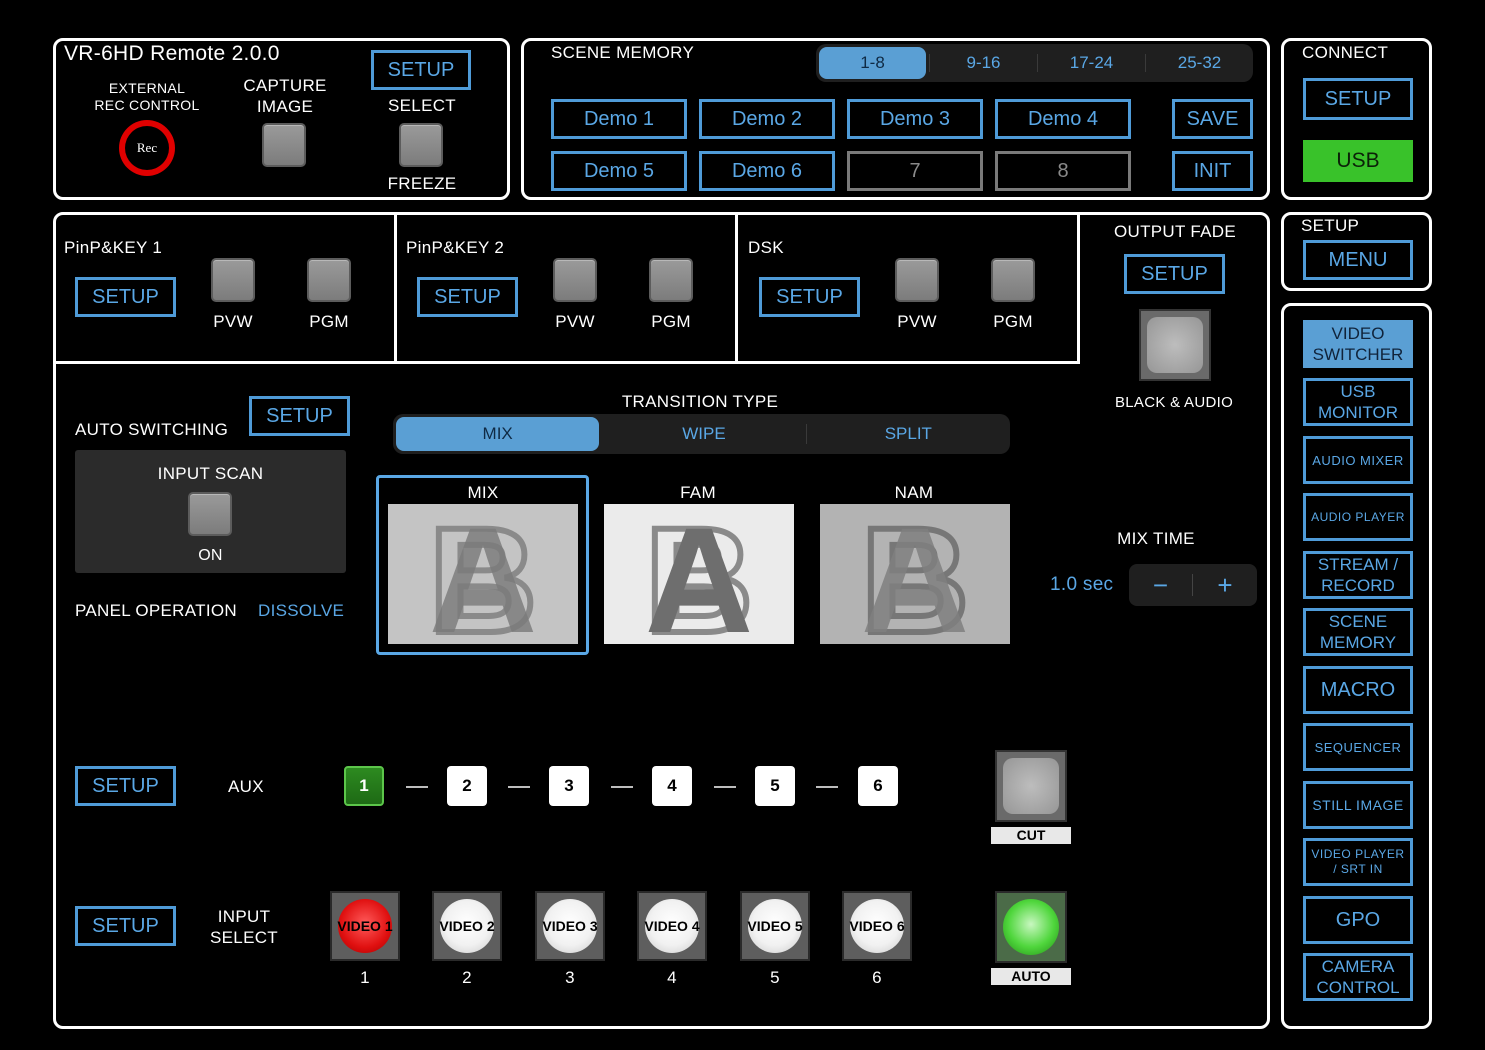 The height and width of the screenshot is (1050, 1485). I want to click on transition-mix-option: MIX, so click(498, 434).